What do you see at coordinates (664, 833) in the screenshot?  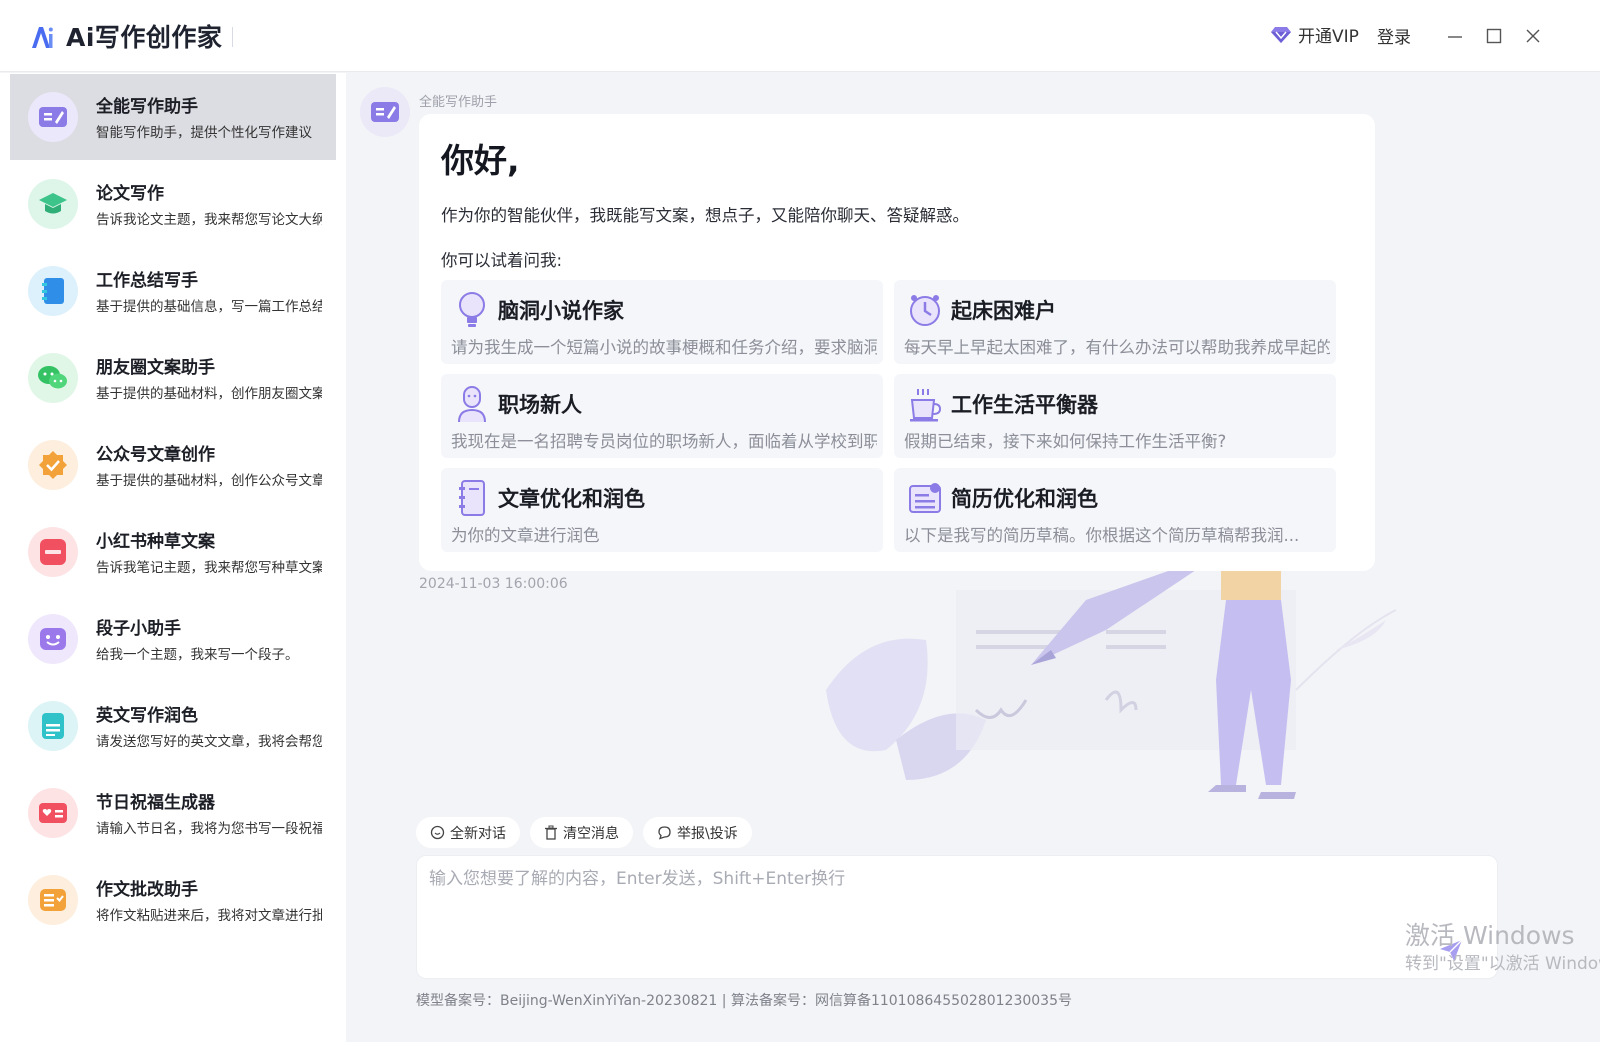 I see `comment-icon` at bounding box center [664, 833].